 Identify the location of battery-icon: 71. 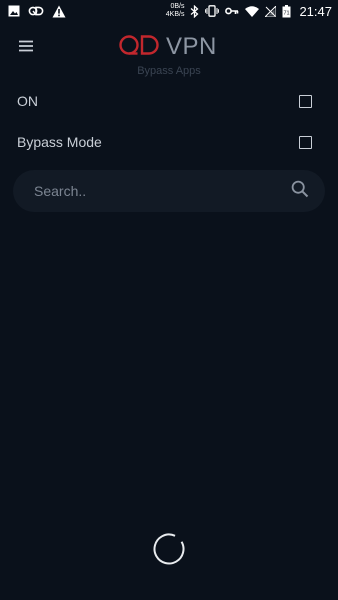
(286, 11).